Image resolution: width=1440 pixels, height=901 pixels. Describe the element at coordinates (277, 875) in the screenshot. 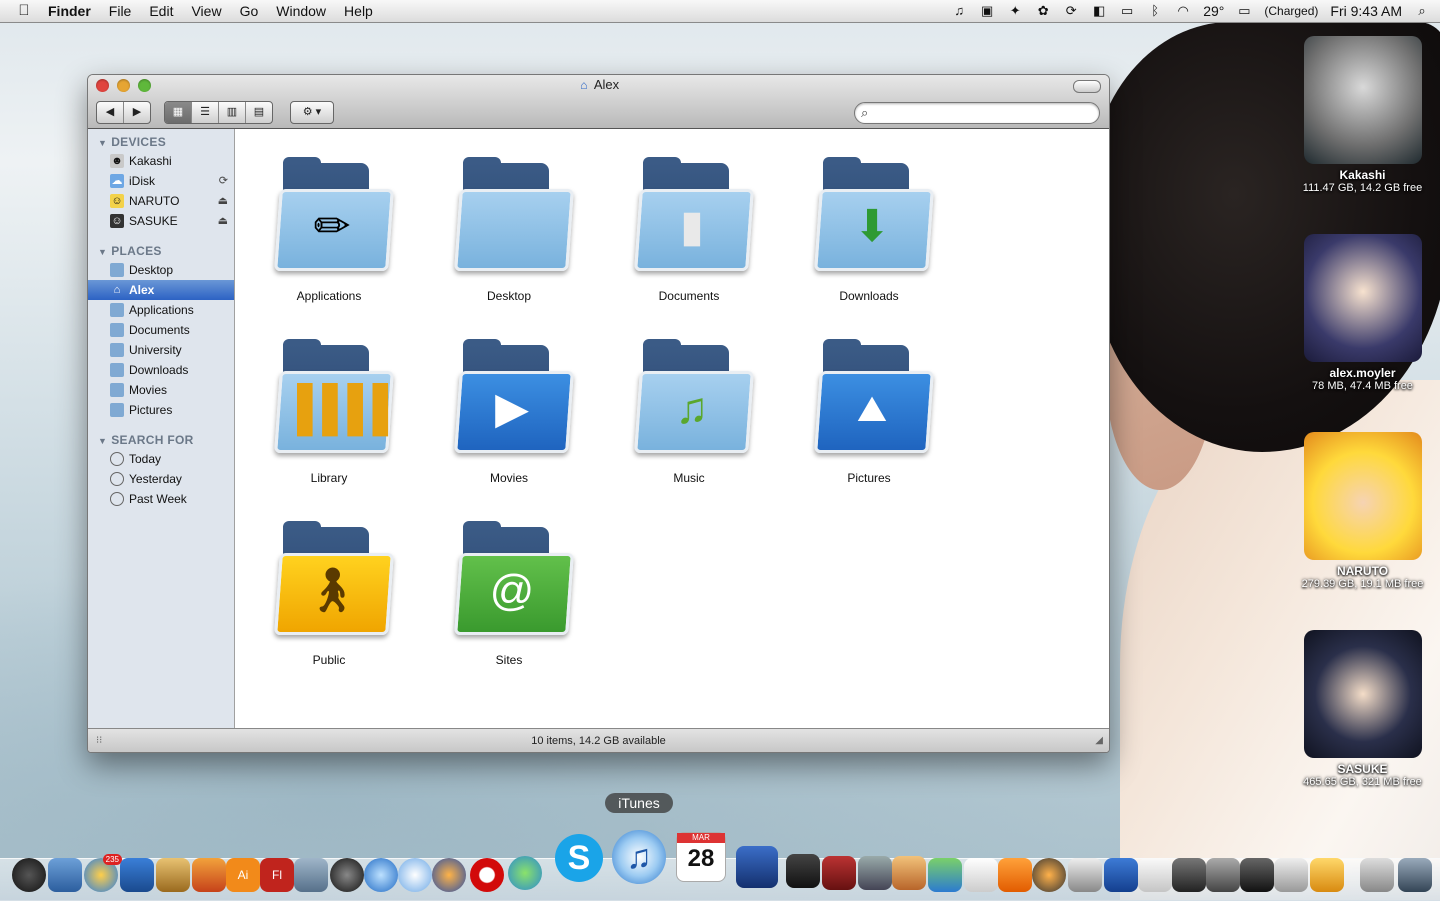

I see `adobe-flash-icon: Fl` at that location.